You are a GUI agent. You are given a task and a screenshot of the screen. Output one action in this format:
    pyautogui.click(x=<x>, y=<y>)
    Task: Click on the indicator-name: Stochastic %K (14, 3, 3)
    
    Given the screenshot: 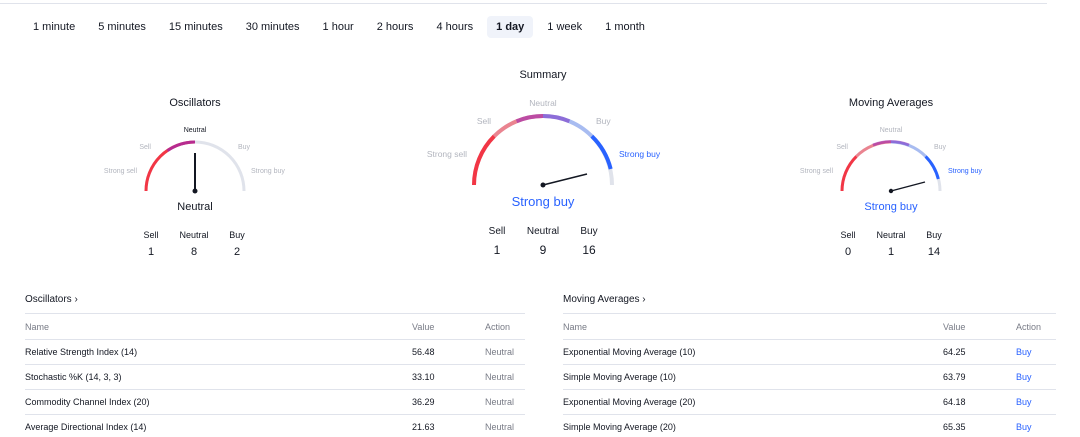 What is the action you would take?
    pyautogui.click(x=73, y=377)
    